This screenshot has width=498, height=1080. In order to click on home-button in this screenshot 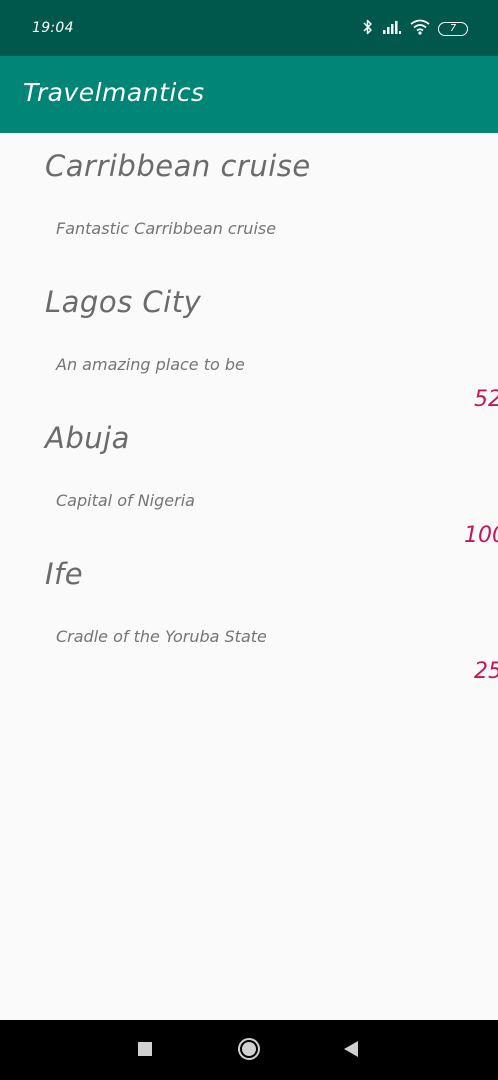, I will do `click(249, 1051)`.